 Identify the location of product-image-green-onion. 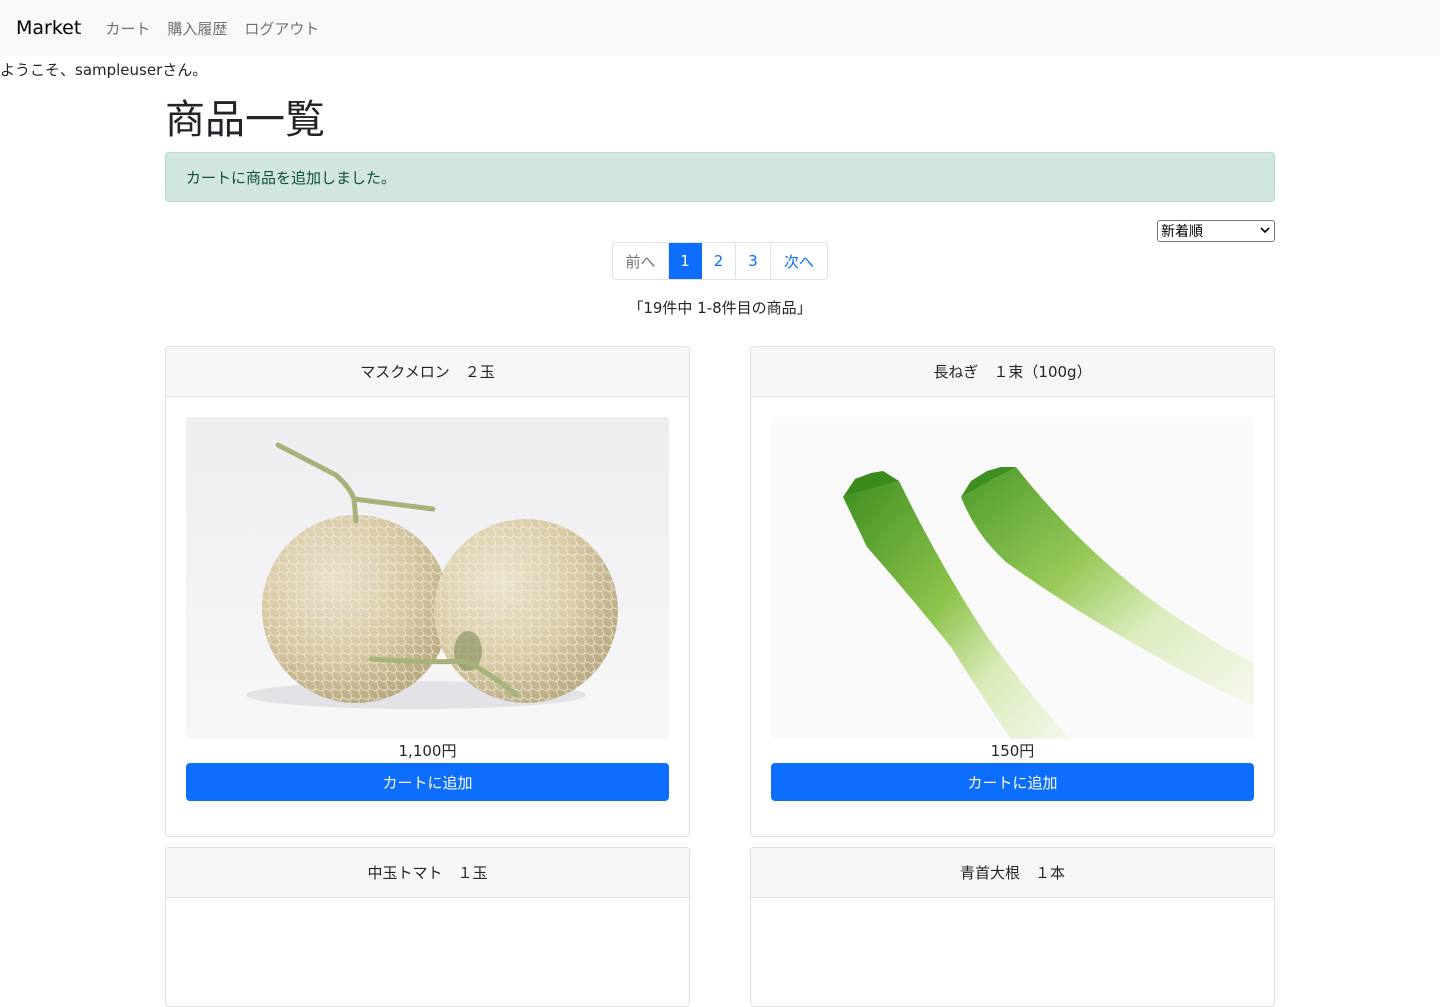
(1012, 578).